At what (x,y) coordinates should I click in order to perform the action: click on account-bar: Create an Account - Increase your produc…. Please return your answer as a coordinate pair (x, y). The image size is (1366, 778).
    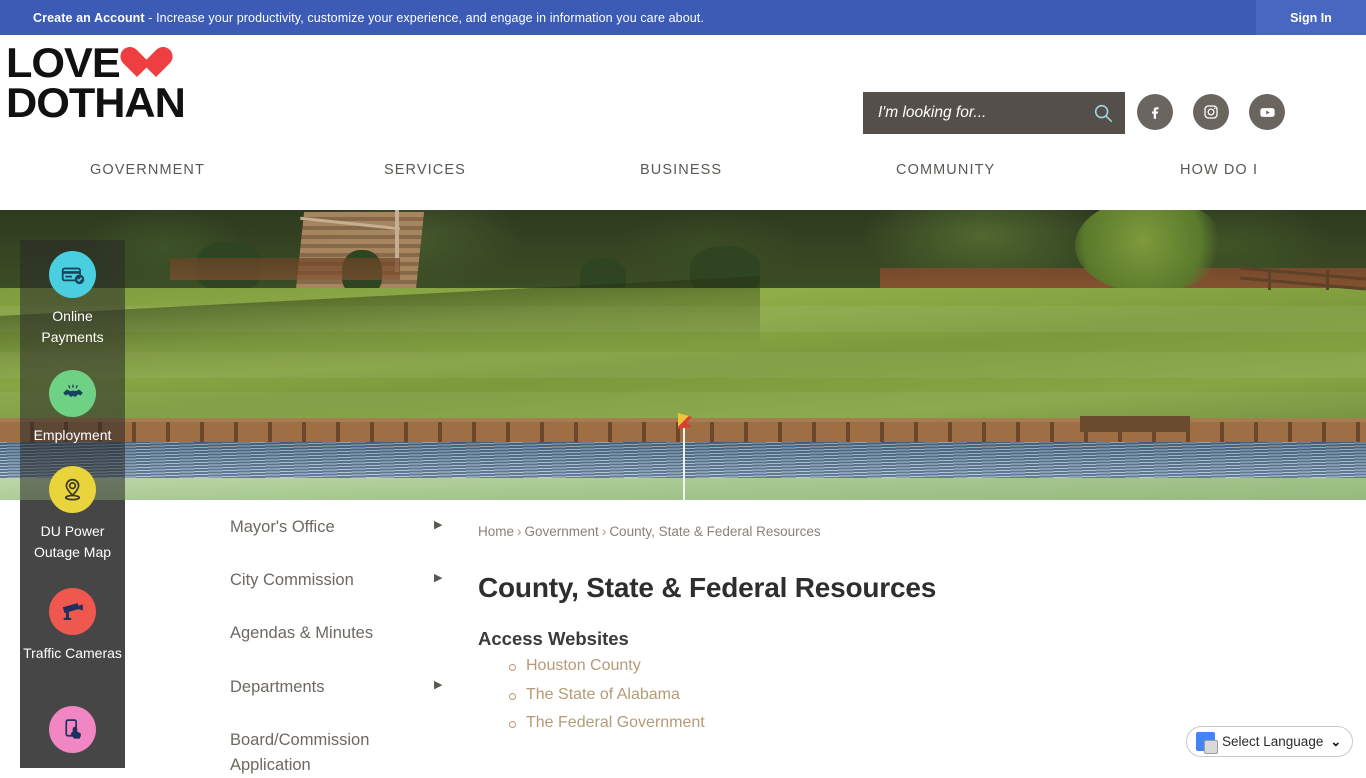
    Looking at the image, I should click on (683, 17).